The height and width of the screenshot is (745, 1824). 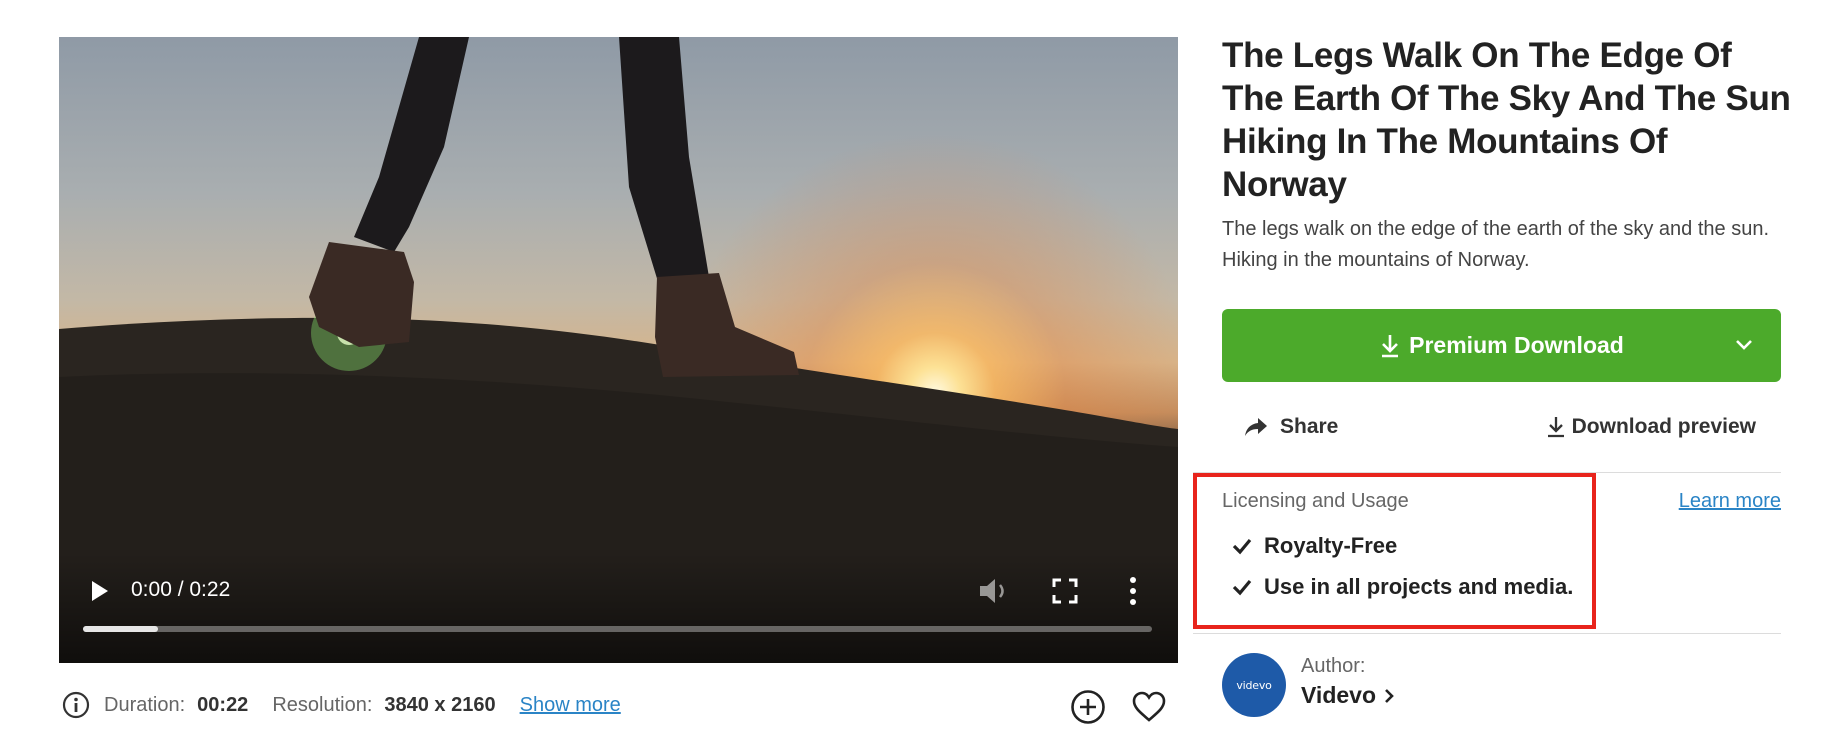 I want to click on license-item-label: Royalty-Free, so click(x=1331, y=545).